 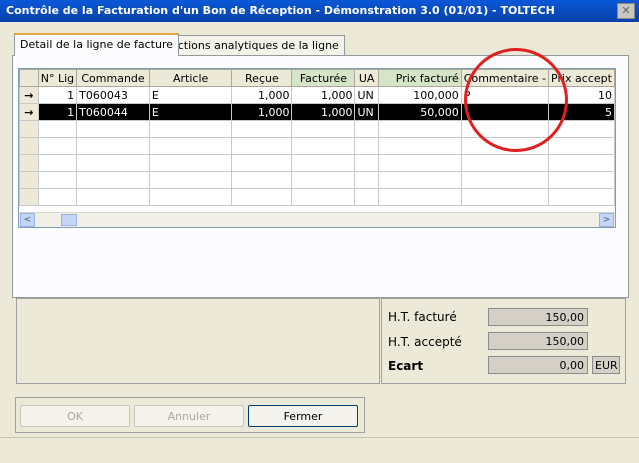 What do you see at coordinates (198, 341) in the screenshot?
I see `info-panel` at bounding box center [198, 341].